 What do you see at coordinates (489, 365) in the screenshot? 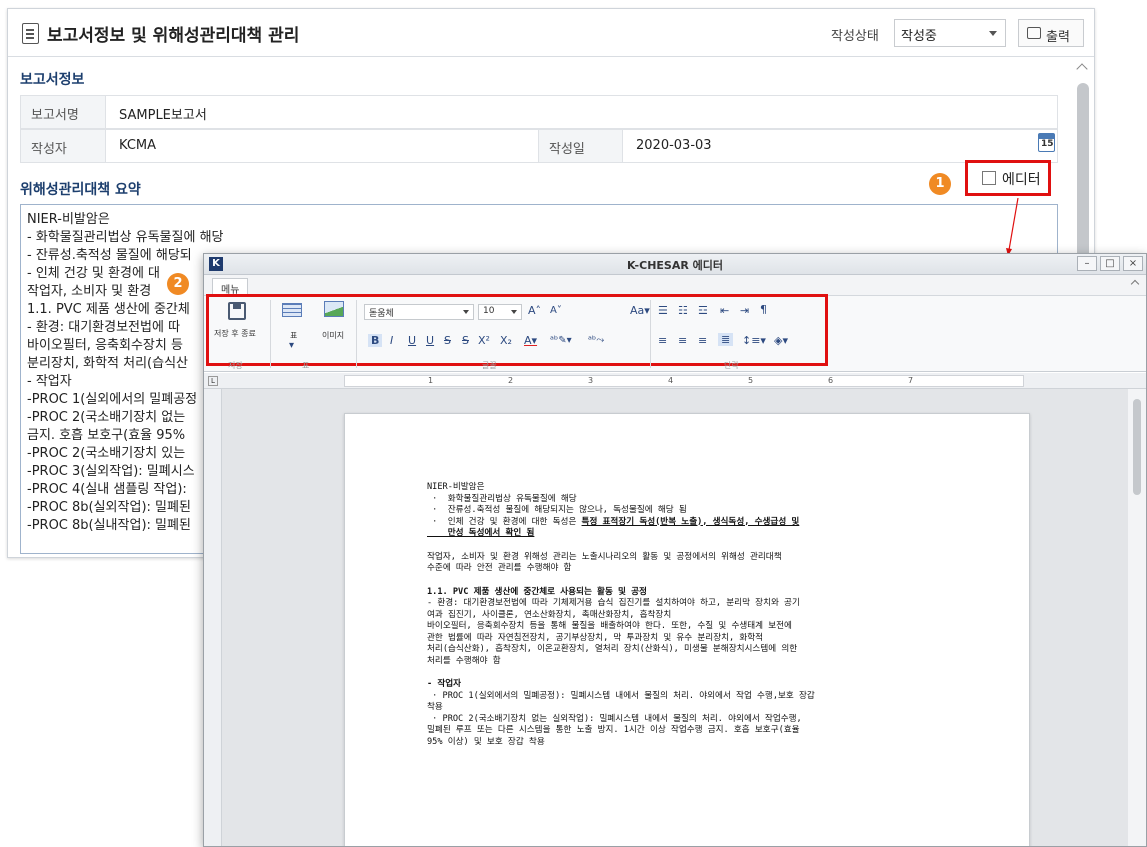
I see `group-label-font: 글꼴` at bounding box center [489, 365].